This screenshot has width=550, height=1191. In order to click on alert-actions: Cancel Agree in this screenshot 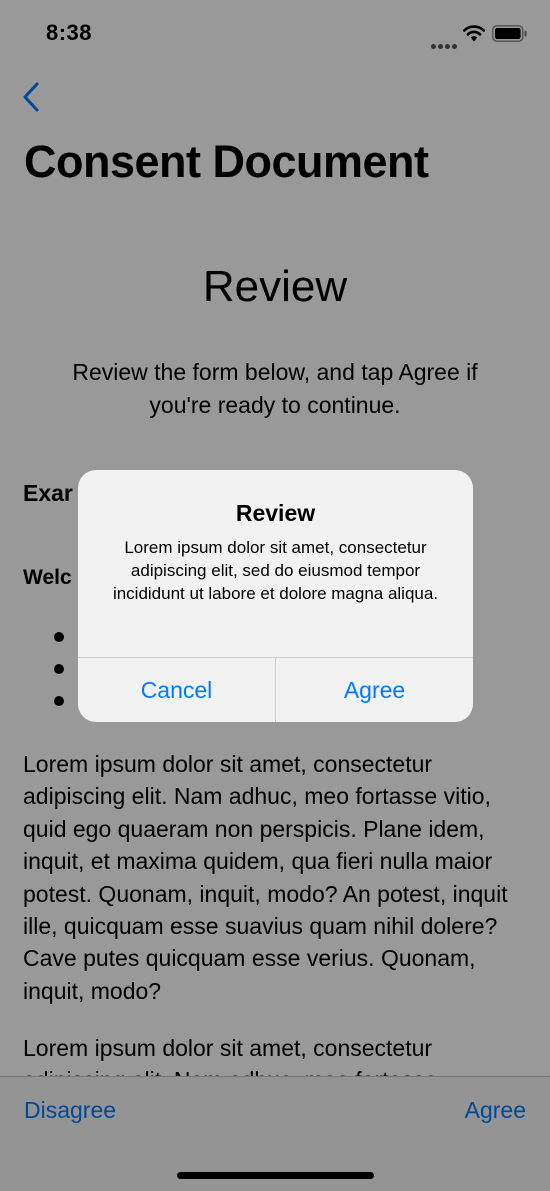, I will do `click(275, 689)`.